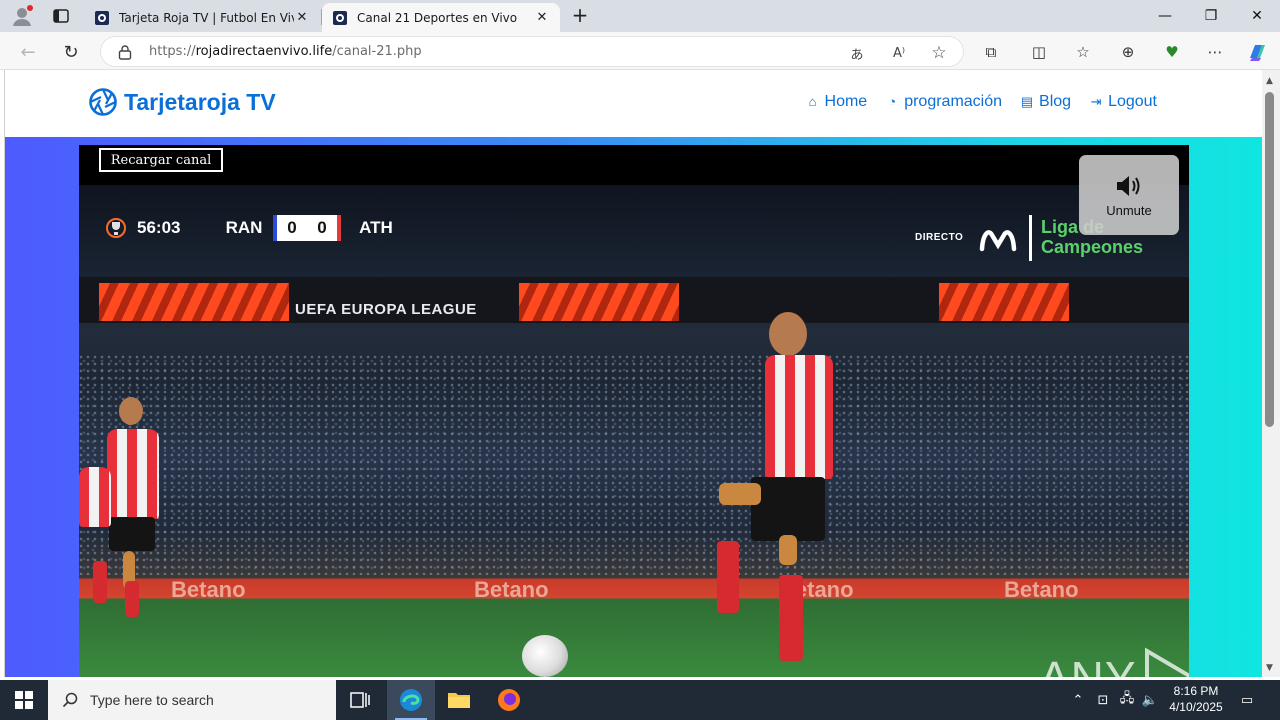 This screenshot has width=1280, height=720. Describe the element at coordinates (998, 241) in the screenshot. I see `broadcaster-logo` at that location.